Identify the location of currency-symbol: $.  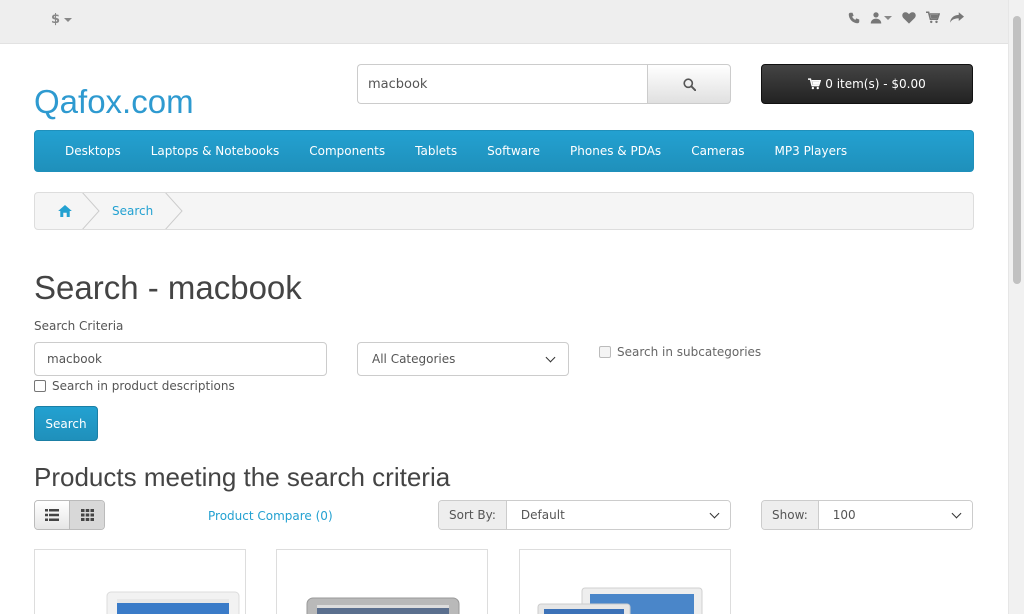
(56, 19).